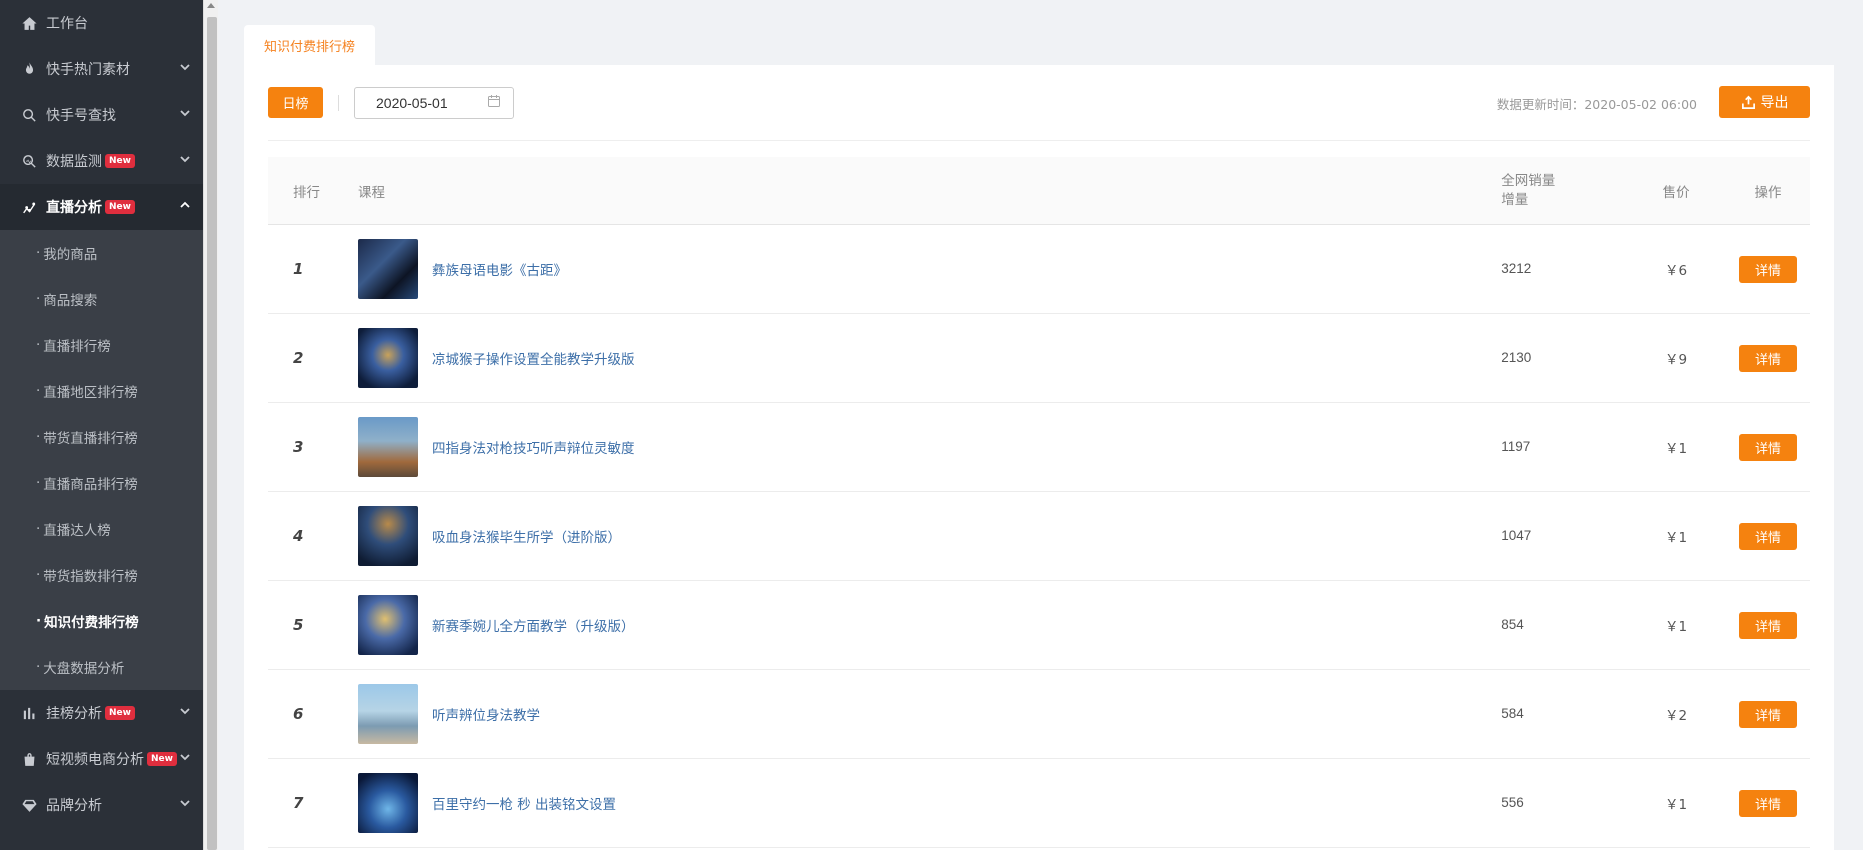 The width and height of the screenshot is (1863, 850). Describe the element at coordinates (81, 116) in the screenshot. I see `sidebar-item-label: 快手号查找` at that location.